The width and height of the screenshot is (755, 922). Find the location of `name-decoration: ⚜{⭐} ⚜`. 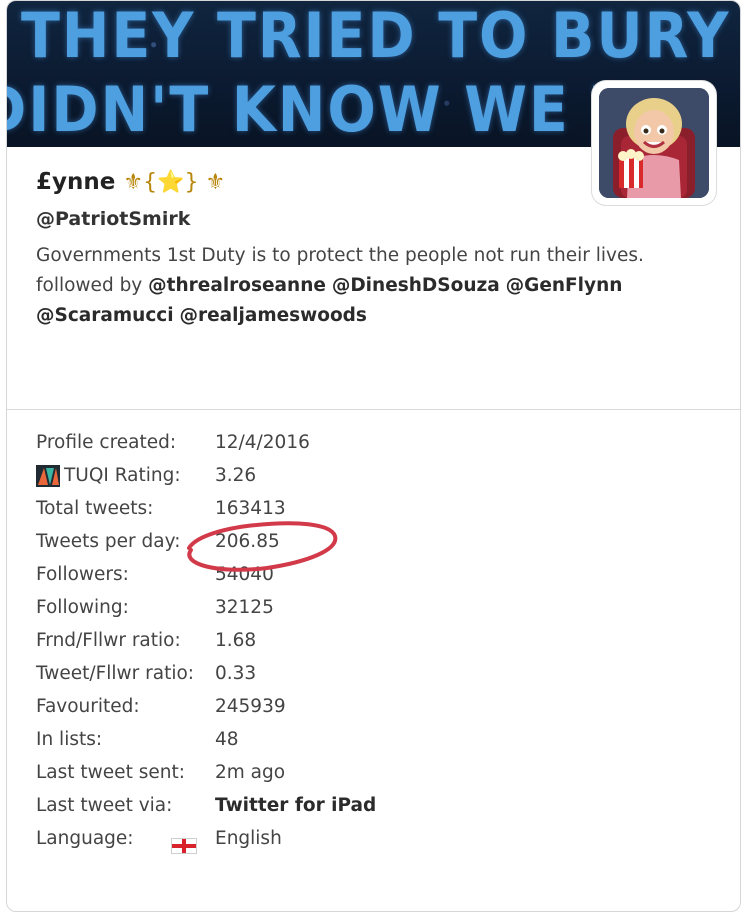

name-decoration: ⚜{⭐} ⚜ is located at coordinates (174, 182).